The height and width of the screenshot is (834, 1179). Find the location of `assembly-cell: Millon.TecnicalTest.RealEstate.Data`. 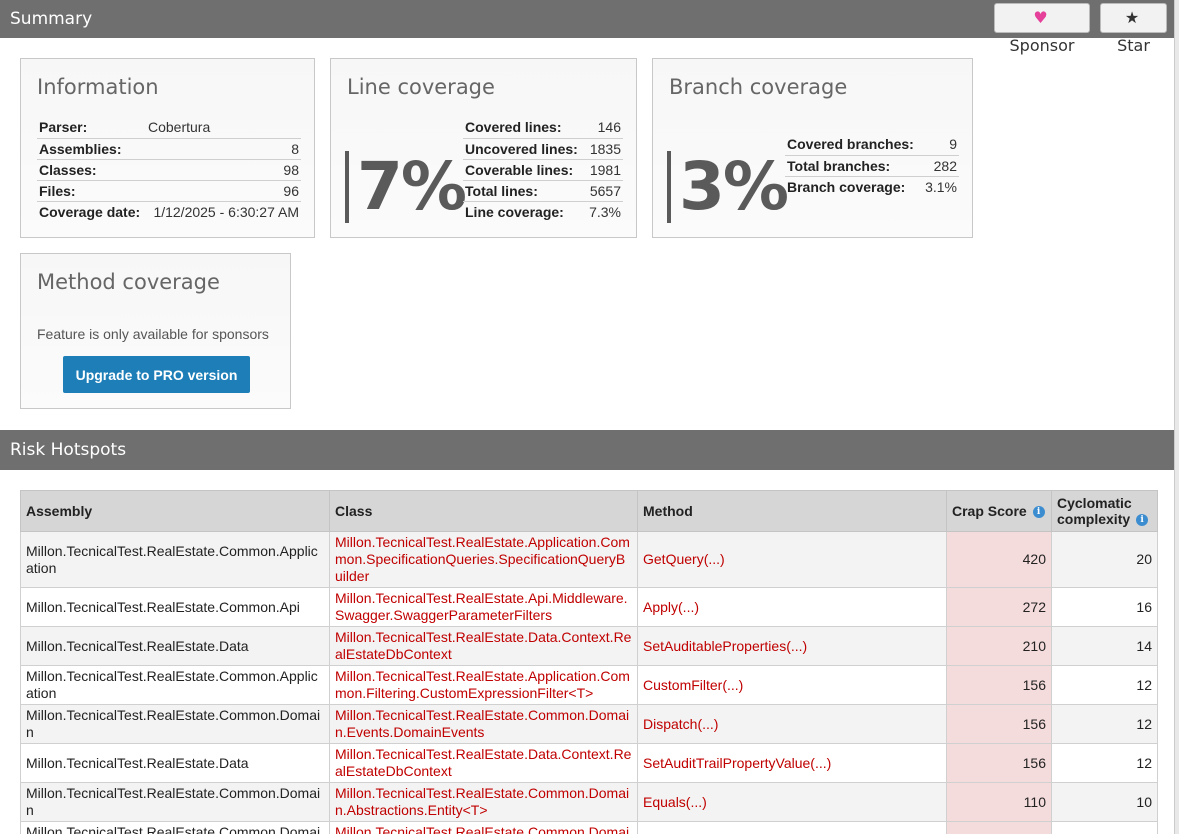

assembly-cell: Millon.TecnicalTest.RealEstate.Data is located at coordinates (175, 763).